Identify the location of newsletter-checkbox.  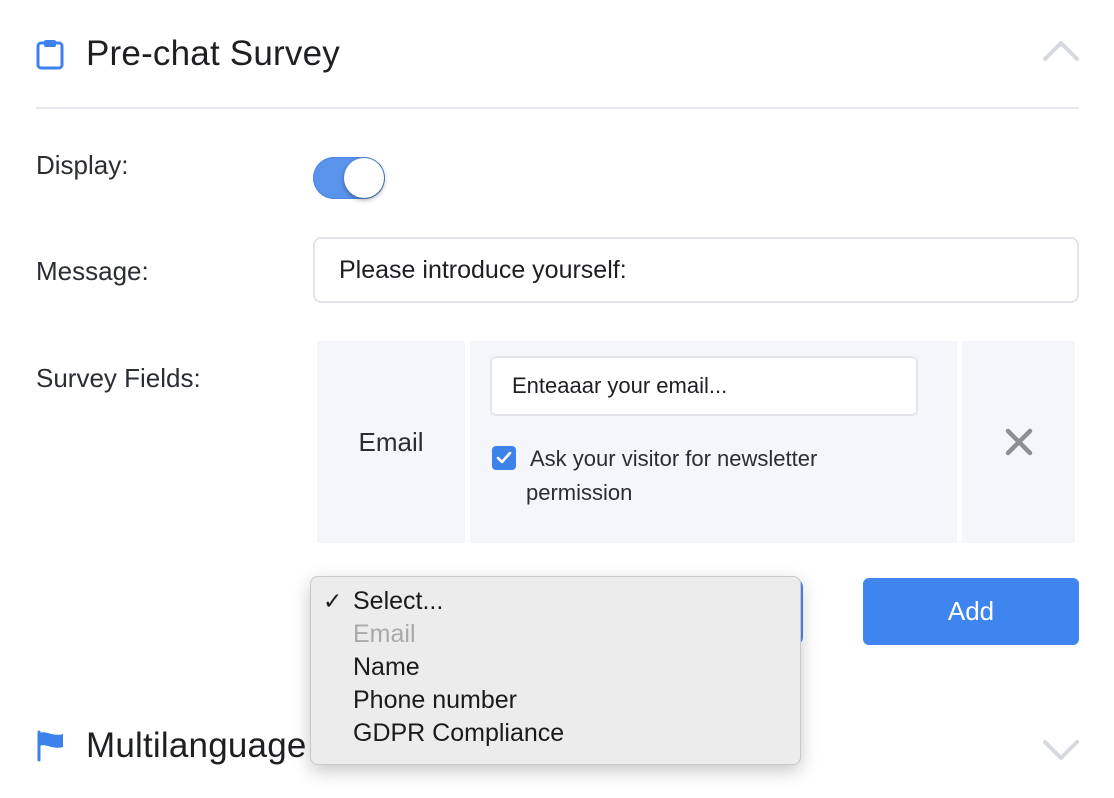
(504, 458).